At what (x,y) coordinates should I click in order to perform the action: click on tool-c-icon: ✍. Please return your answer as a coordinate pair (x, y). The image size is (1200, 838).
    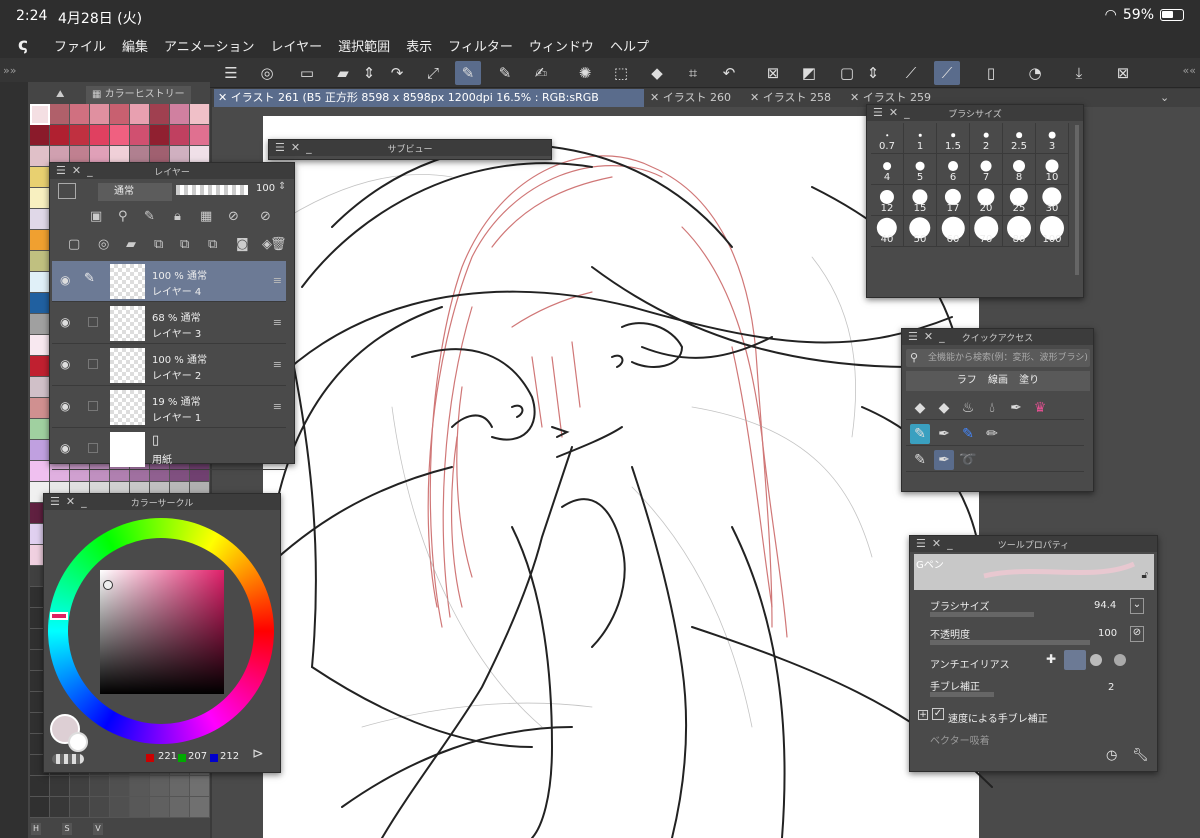
    Looking at the image, I should click on (541, 73).